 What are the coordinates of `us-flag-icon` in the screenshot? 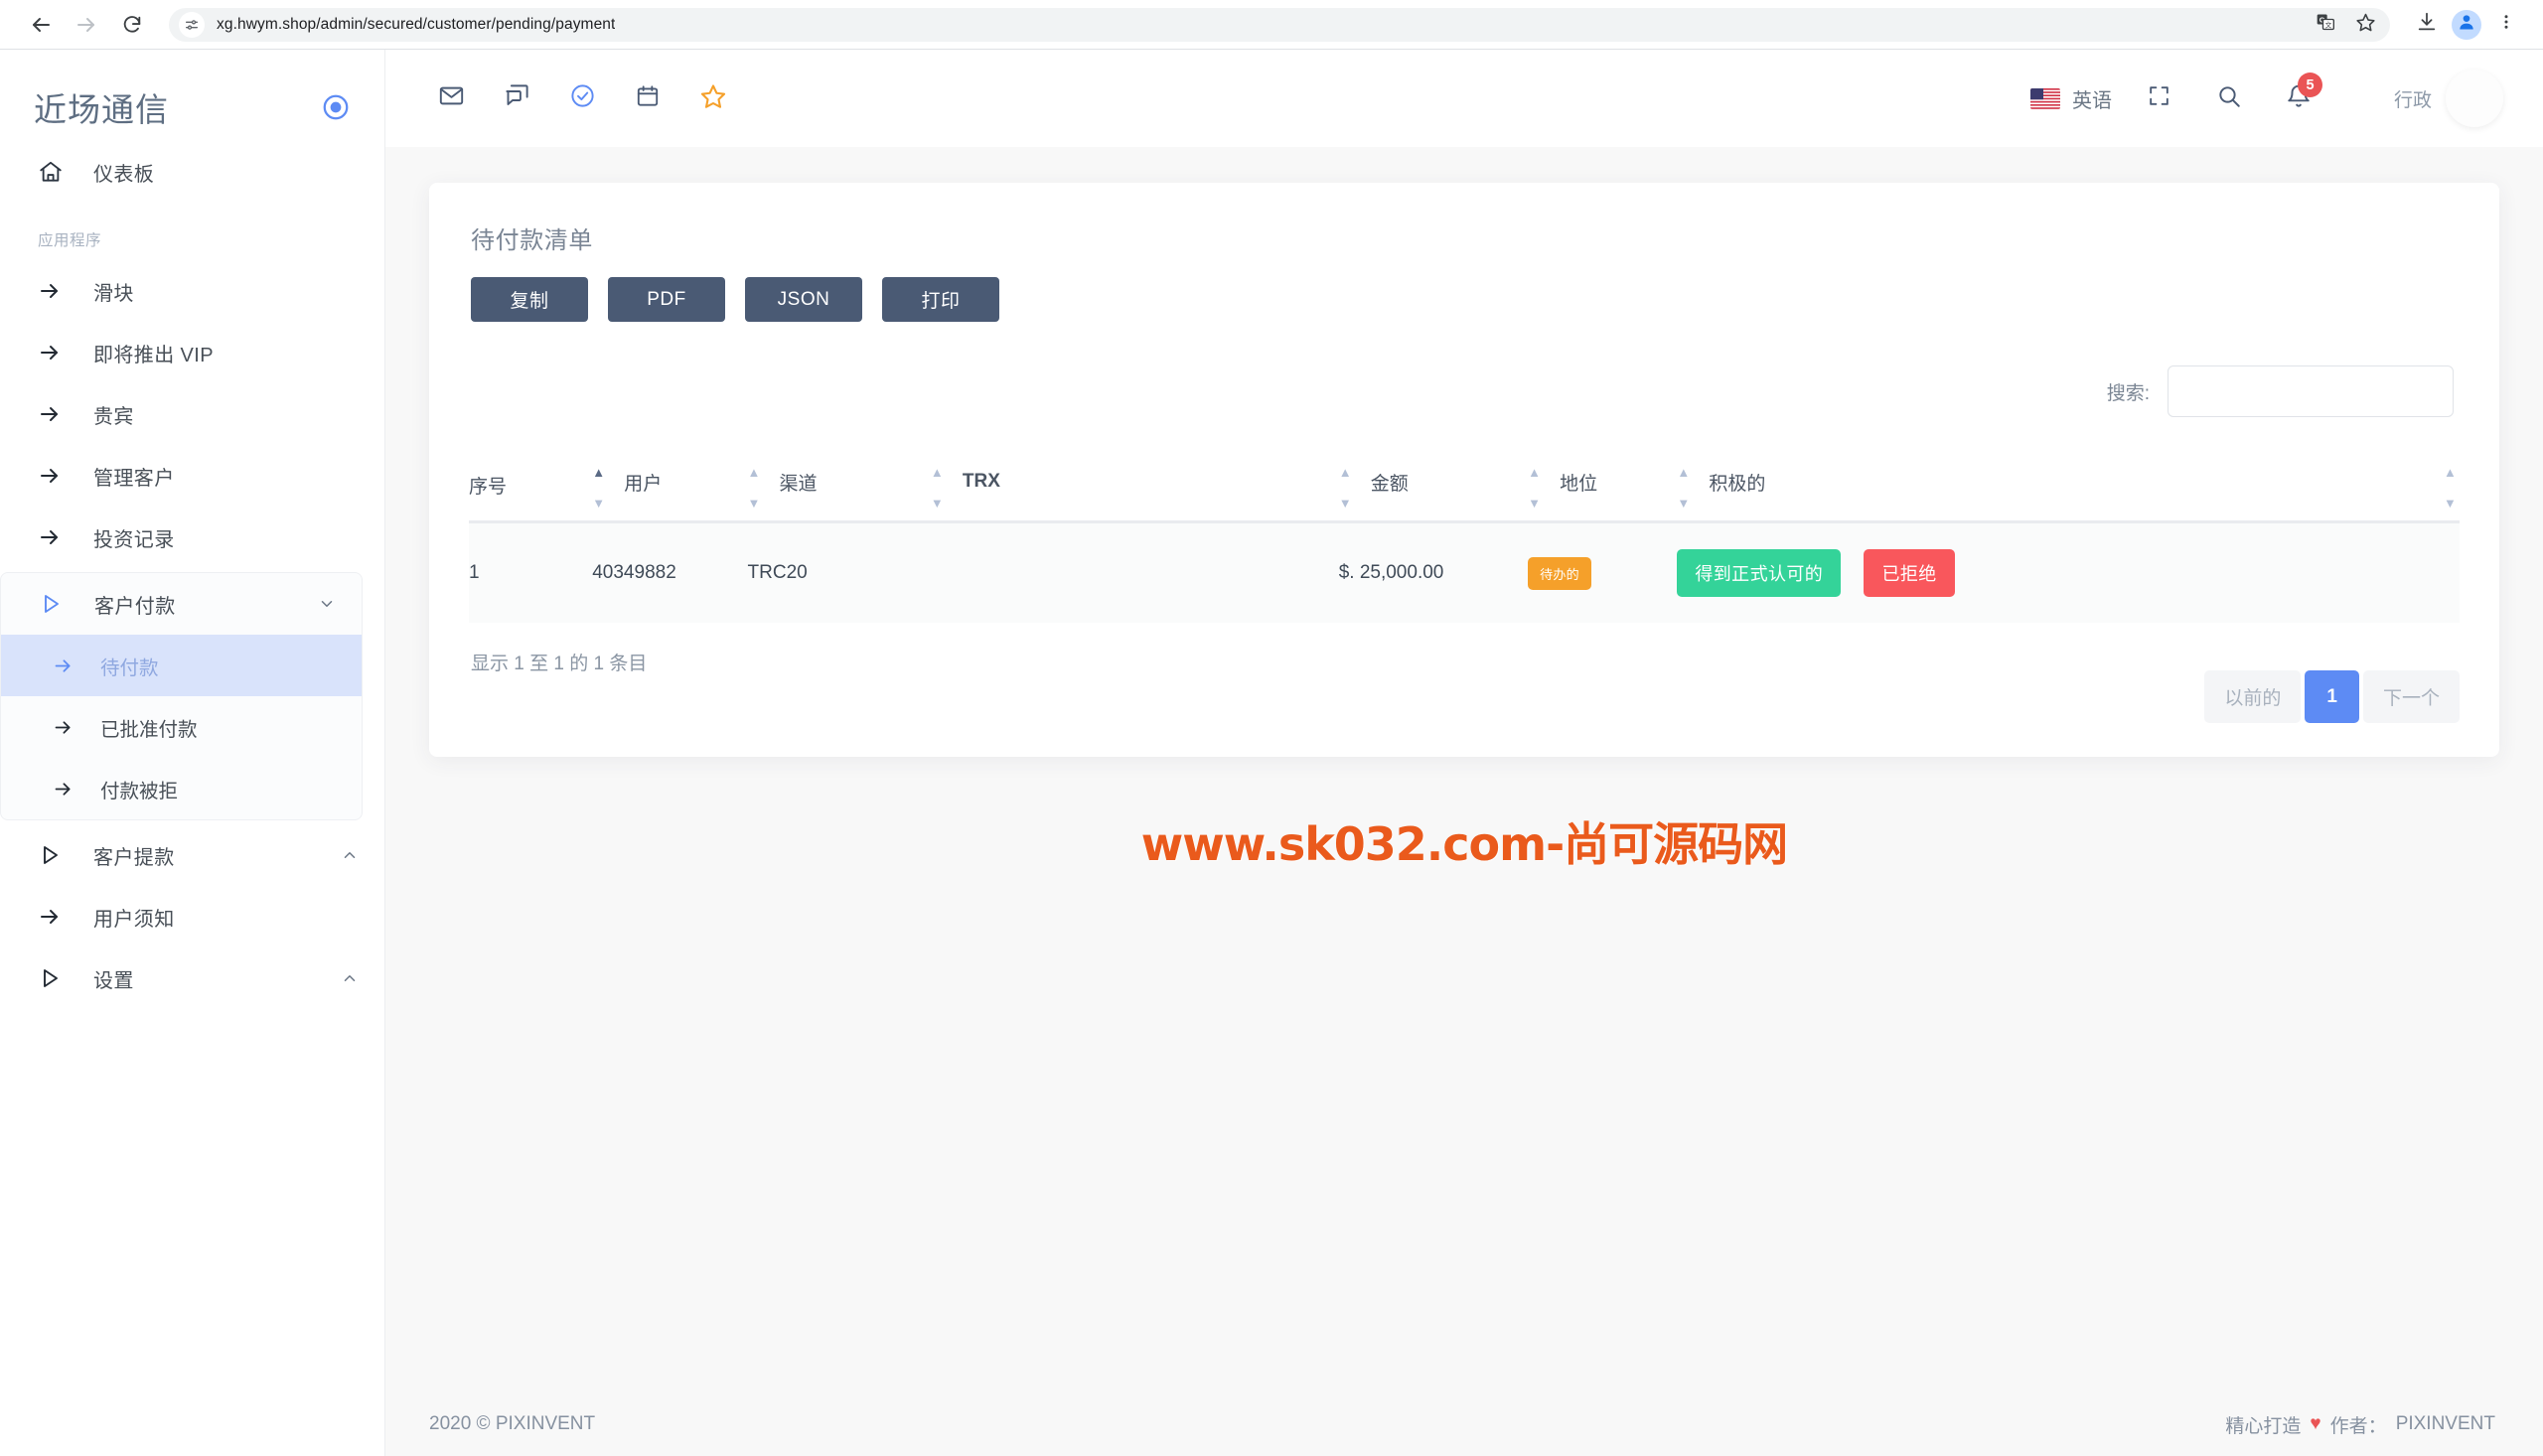 It's located at (2044, 98).